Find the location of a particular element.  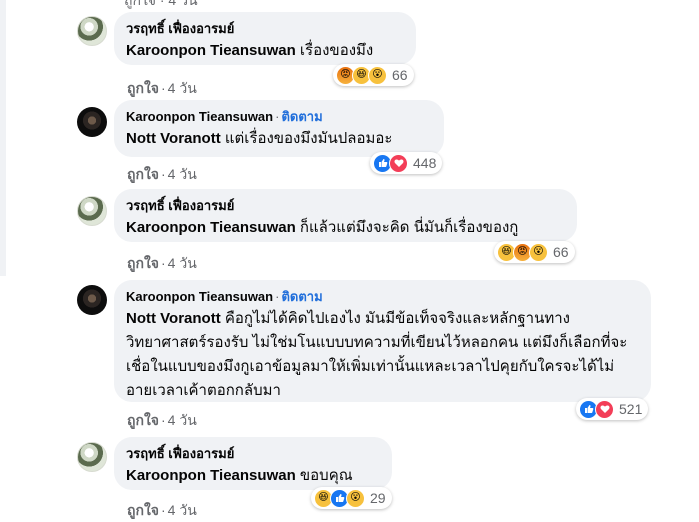

reactions-summary: 448 is located at coordinates (406, 163).